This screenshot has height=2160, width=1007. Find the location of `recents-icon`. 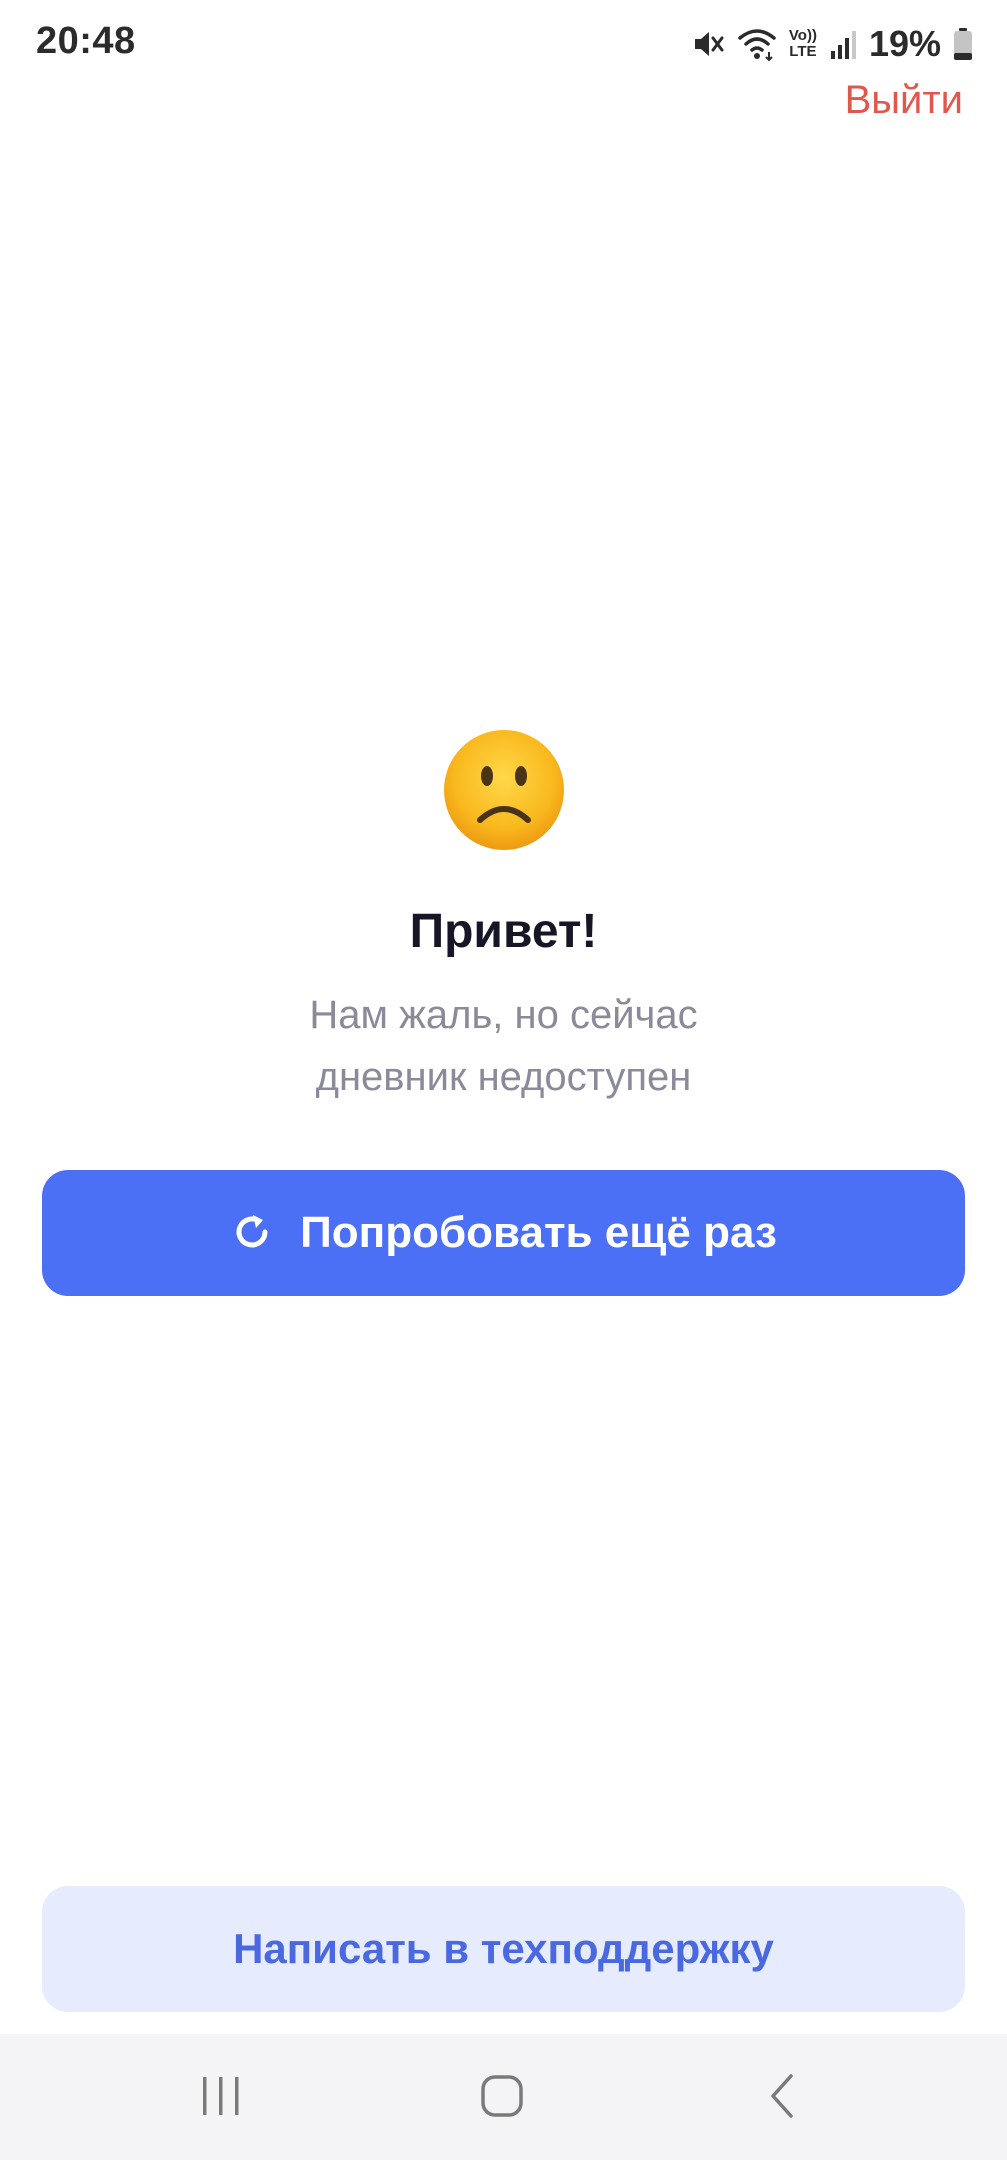

recents-icon is located at coordinates (221, 2096).